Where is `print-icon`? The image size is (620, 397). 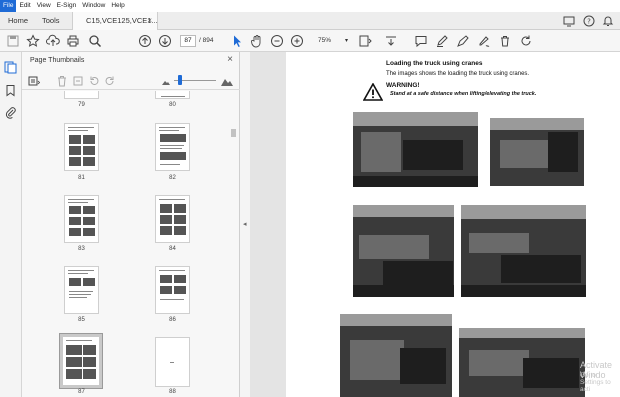 print-icon is located at coordinates (73, 41).